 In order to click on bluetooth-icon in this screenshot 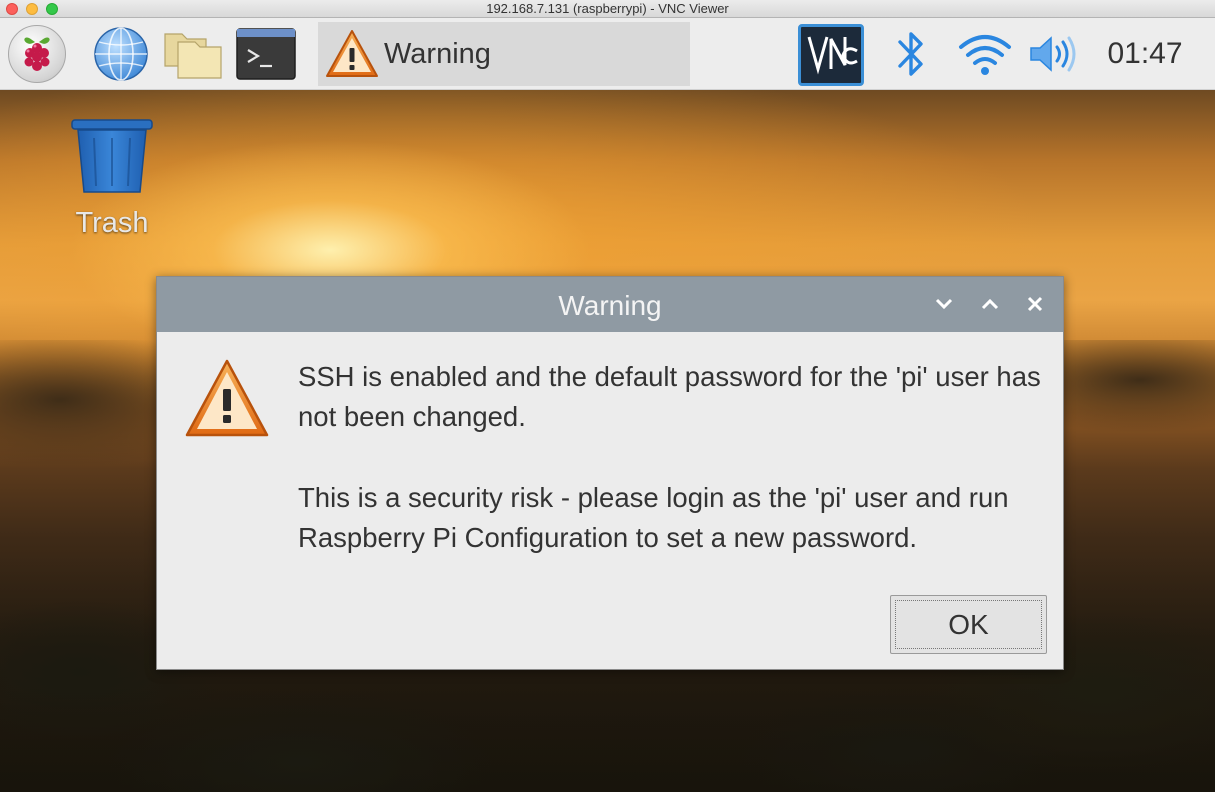, I will do `click(910, 54)`.